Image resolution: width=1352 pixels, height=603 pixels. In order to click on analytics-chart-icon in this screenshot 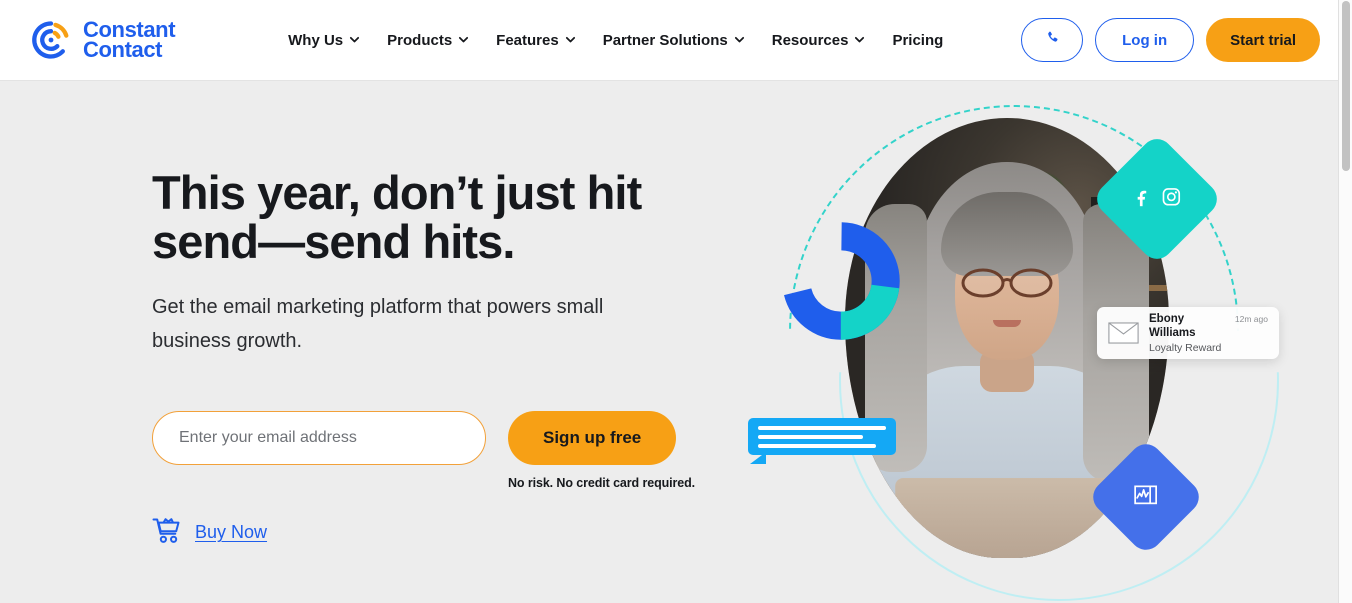, I will do `click(1146, 497)`.